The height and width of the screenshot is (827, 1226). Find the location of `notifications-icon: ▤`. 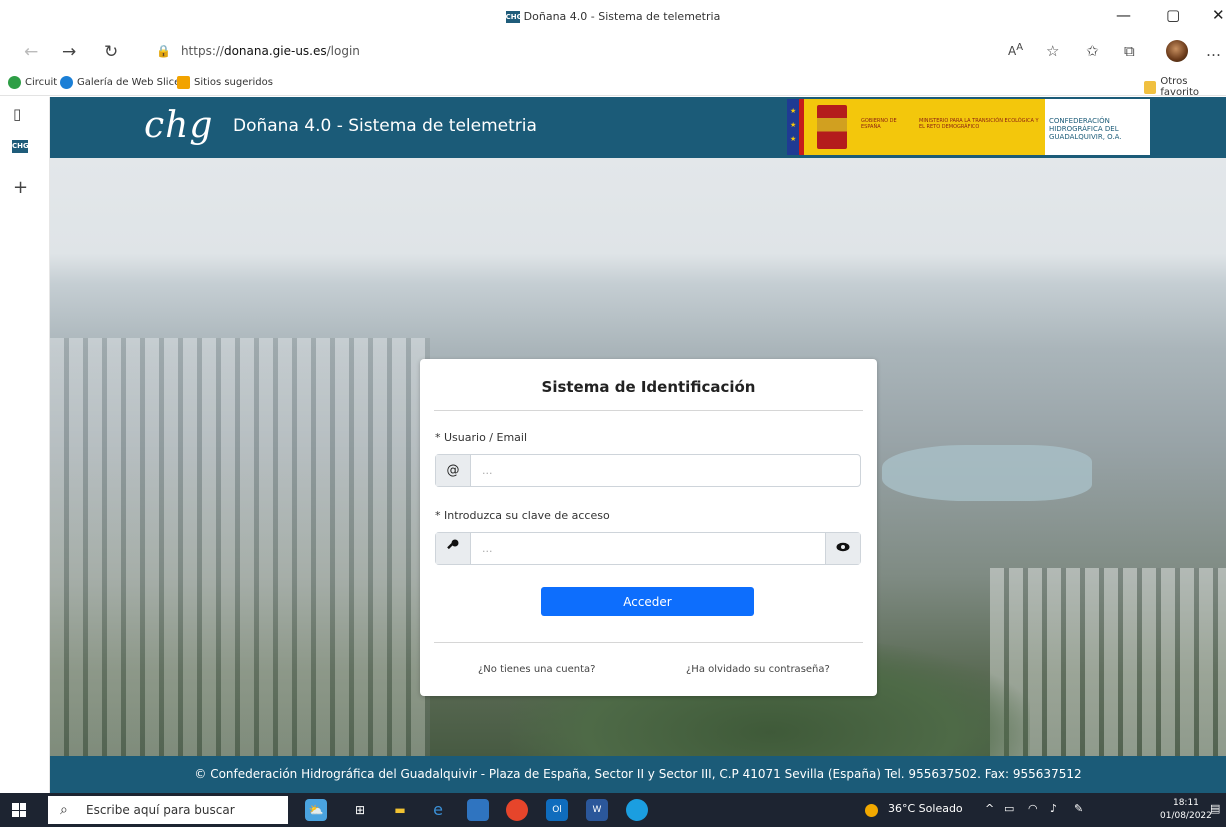

notifications-icon: ▤ is located at coordinates (1215, 808).